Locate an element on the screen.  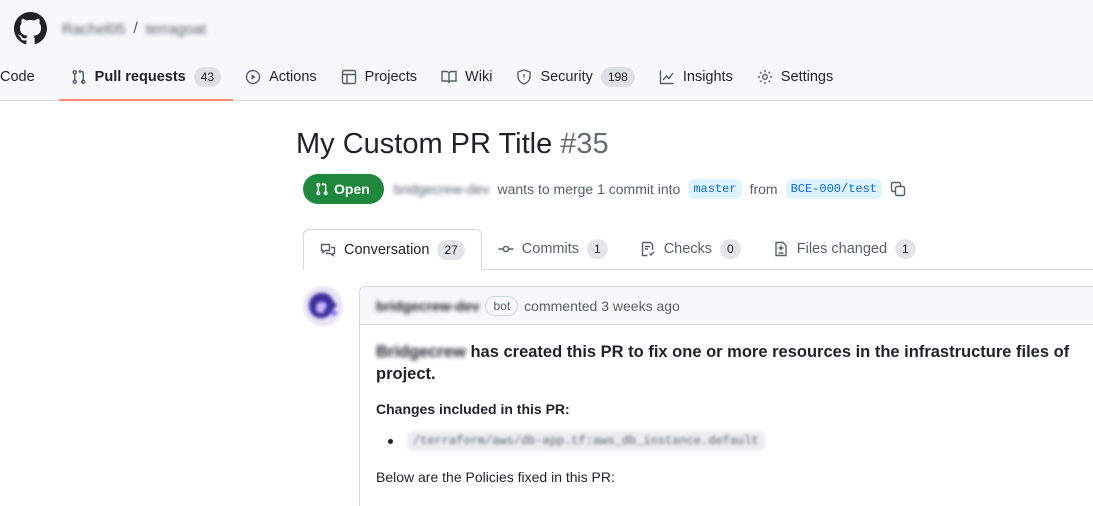
bullet-dot is located at coordinates (390, 441).